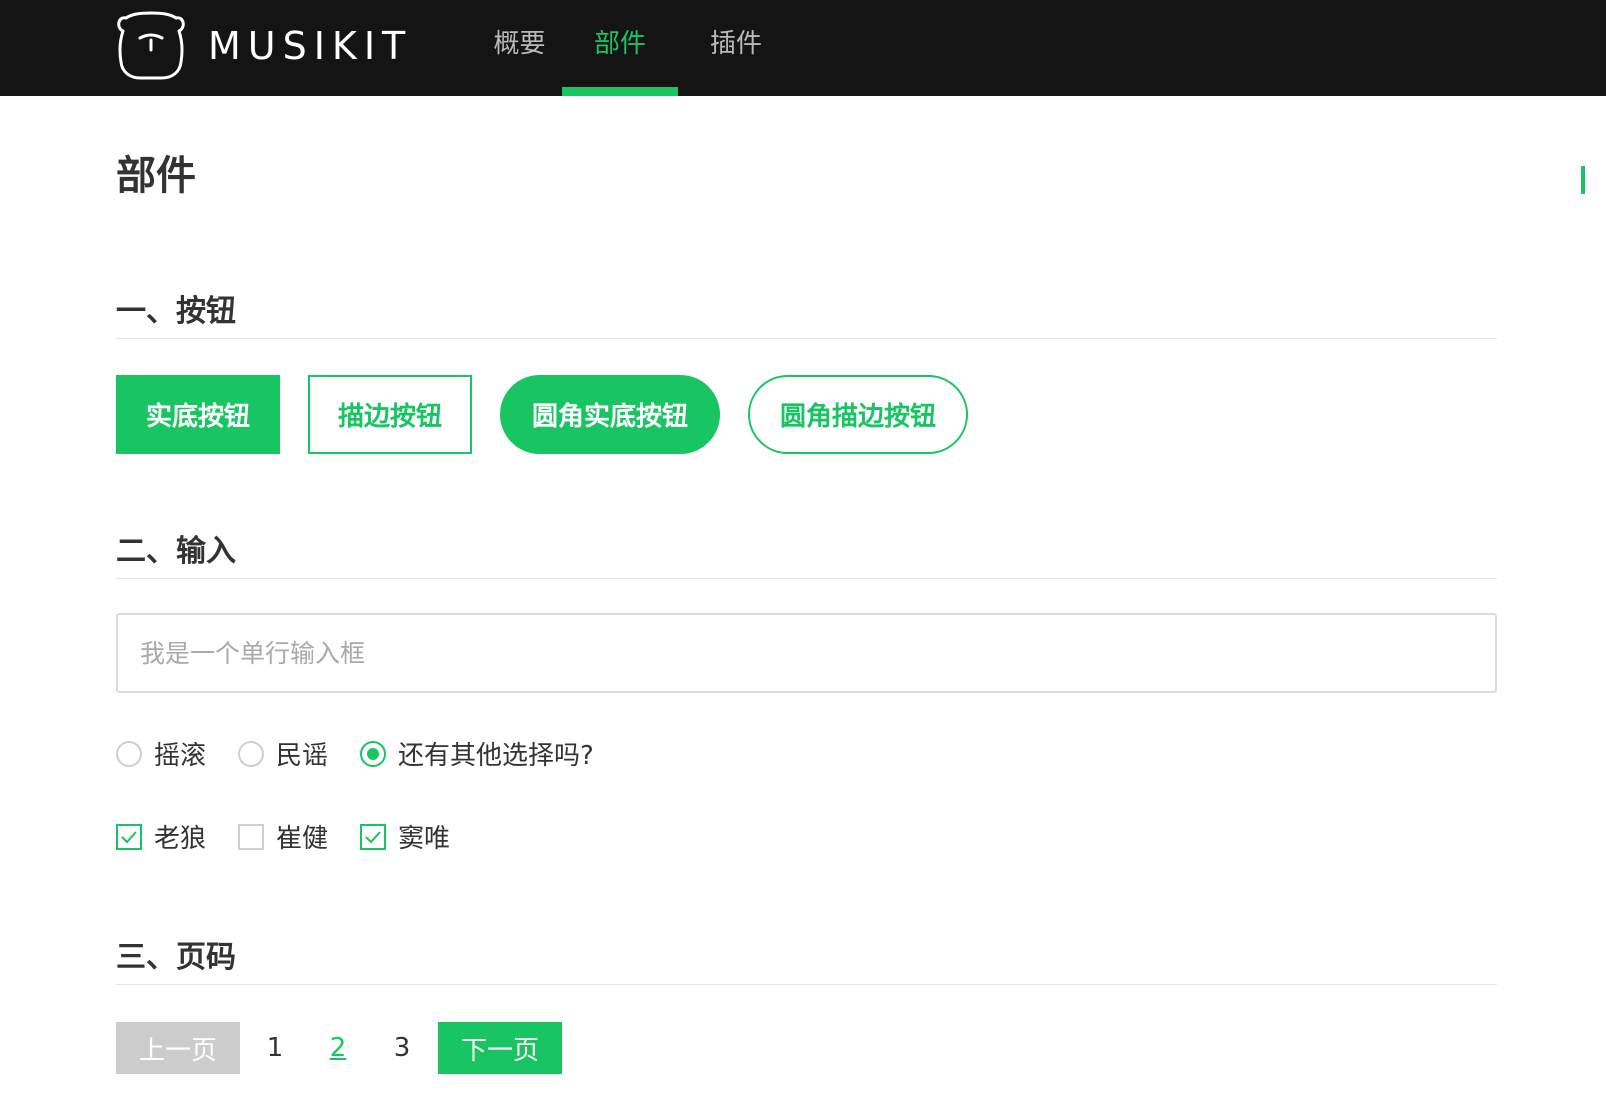 The height and width of the screenshot is (1114, 1606). I want to click on section-title-pagination: 三、页码, so click(176, 957).